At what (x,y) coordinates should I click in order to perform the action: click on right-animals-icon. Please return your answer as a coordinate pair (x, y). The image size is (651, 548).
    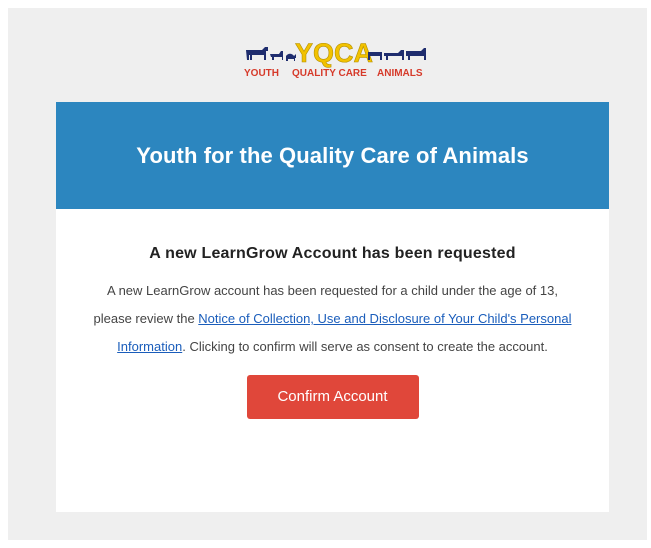
    Looking at the image, I should click on (397, 54).